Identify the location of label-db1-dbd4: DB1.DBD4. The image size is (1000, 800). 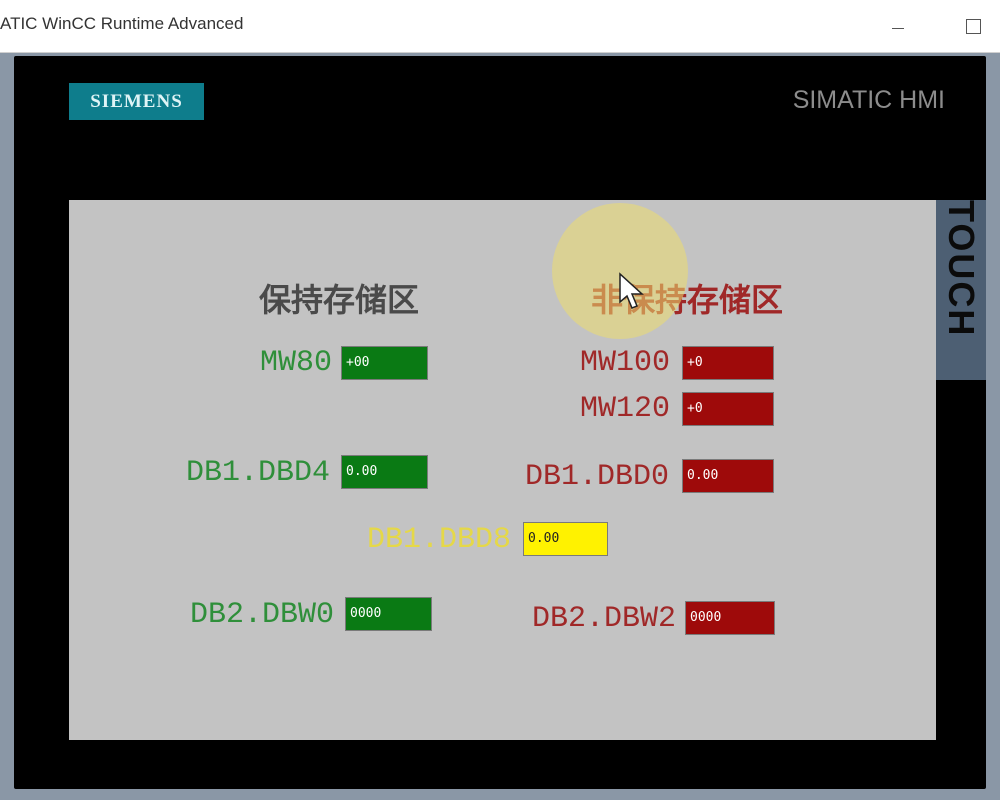
(258, 473).